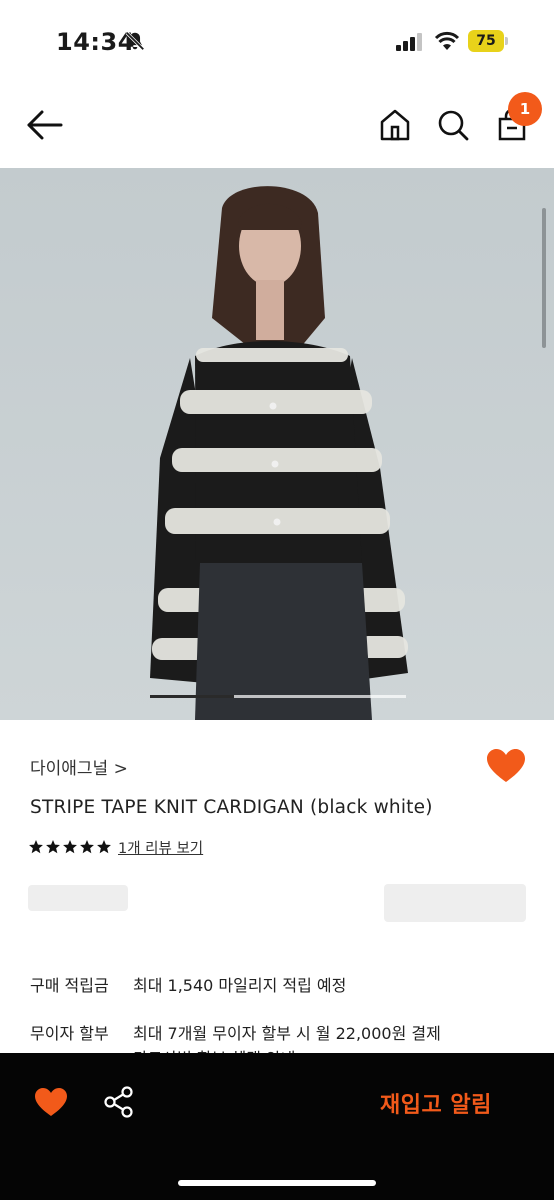  Describe the element at coordinates (240, 985) in the screenshot. I see `detail-value: 최대 1,540 마일리지 적립 예정` at that location.